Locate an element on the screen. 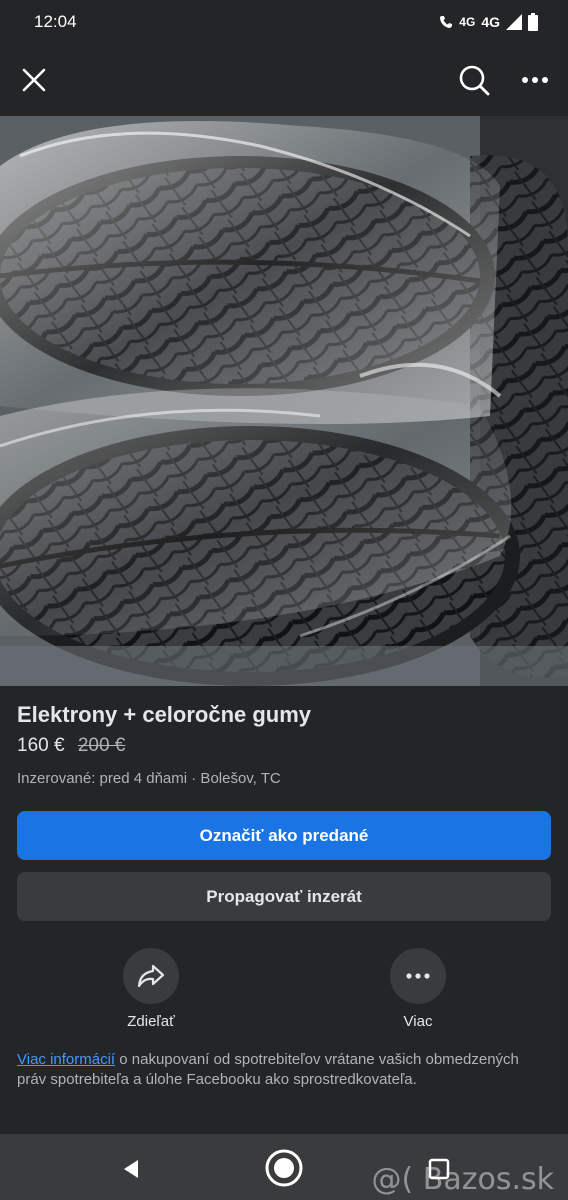 This screenshot has width=568, height=1200. back-icon is located at coordinates (131, 1169).